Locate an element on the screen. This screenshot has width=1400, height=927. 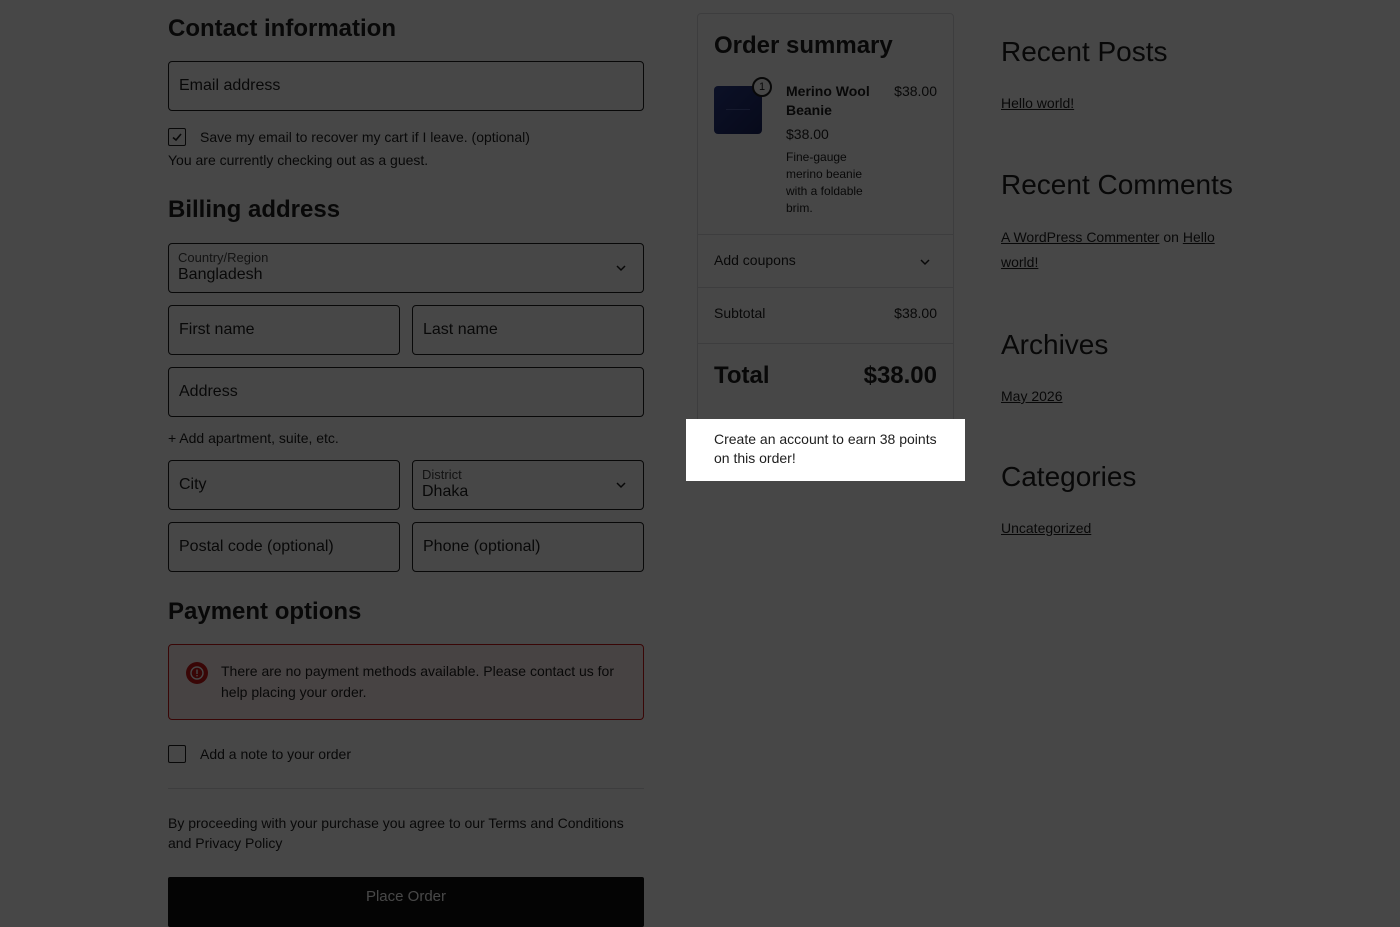
recent-post-link: Hello world! is located at coordinates (1037, 103).